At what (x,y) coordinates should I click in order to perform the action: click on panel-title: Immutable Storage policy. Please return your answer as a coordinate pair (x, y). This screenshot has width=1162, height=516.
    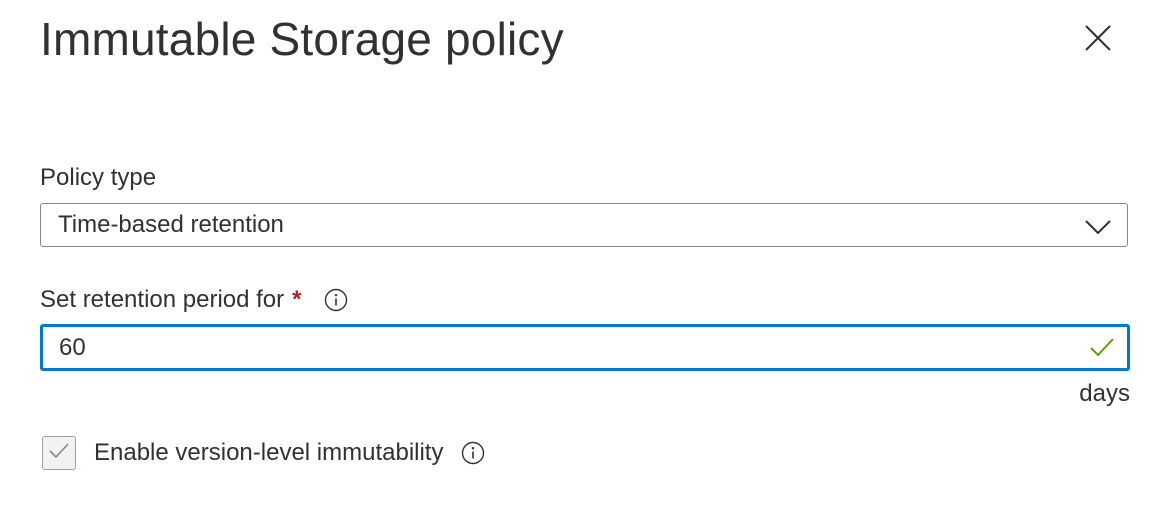
    Looking at the image, I should click on (302, 39).